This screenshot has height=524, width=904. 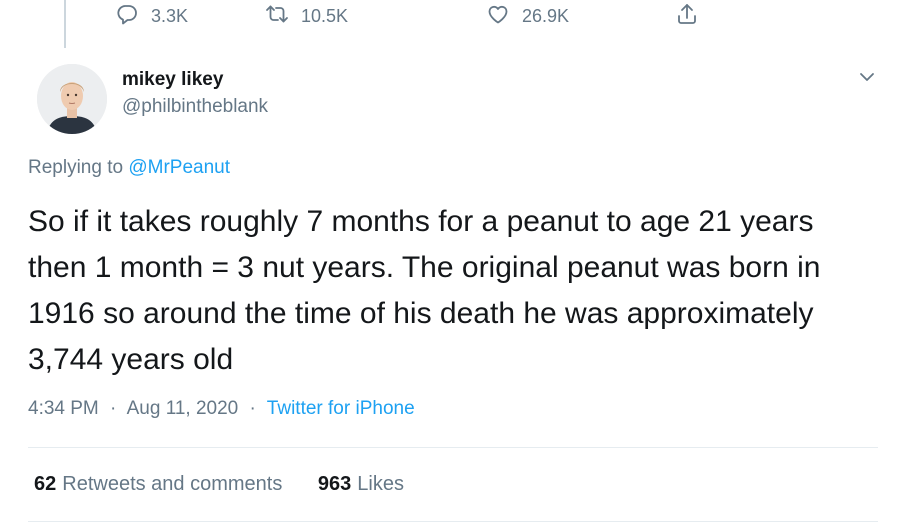 I want to click on replying-to-line: Replying to @MrPeanut, so click(x=129, y=168).